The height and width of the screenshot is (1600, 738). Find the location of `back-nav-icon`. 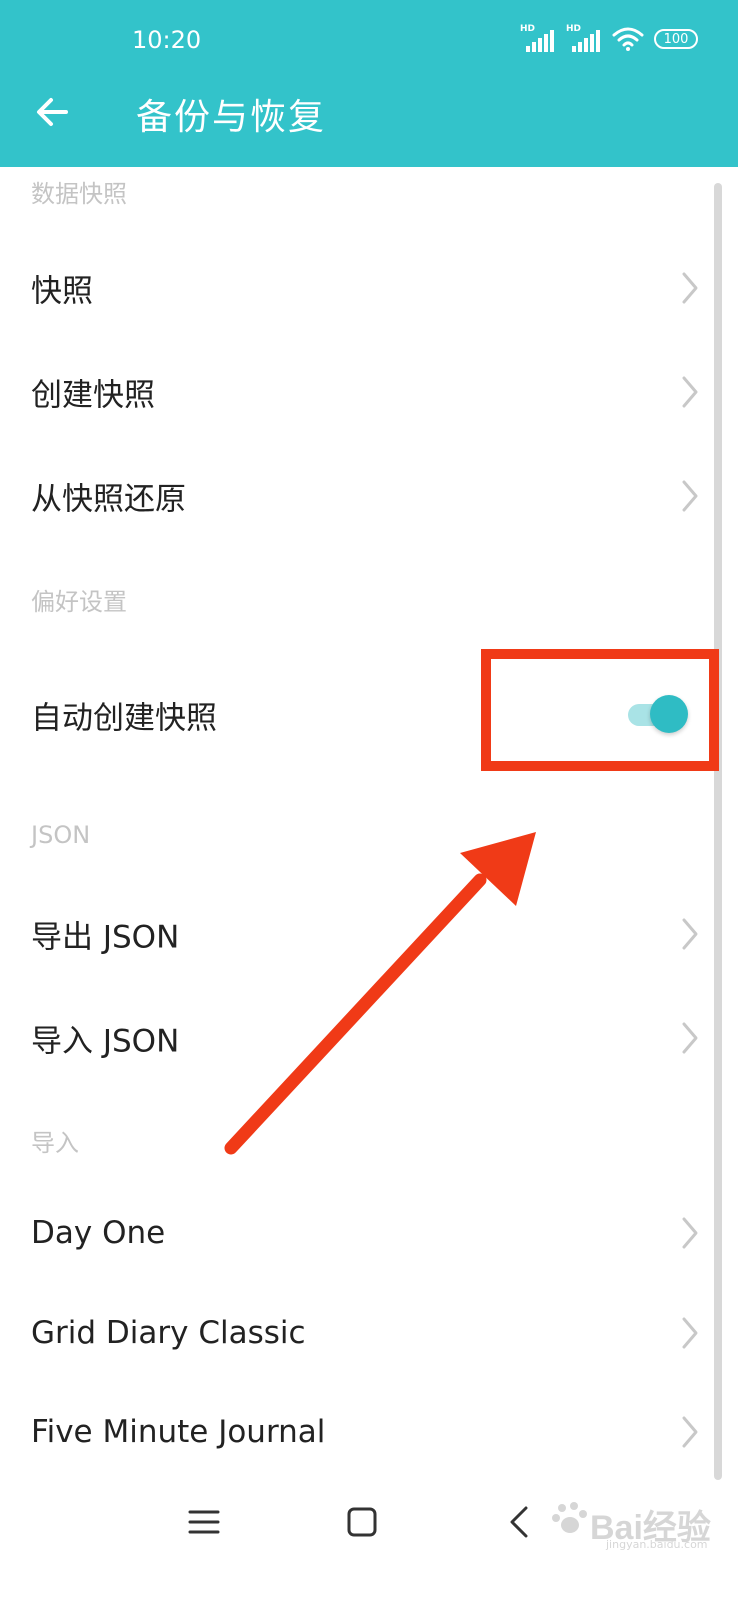

back-nav-icon is located at coordinates (520, 1522).